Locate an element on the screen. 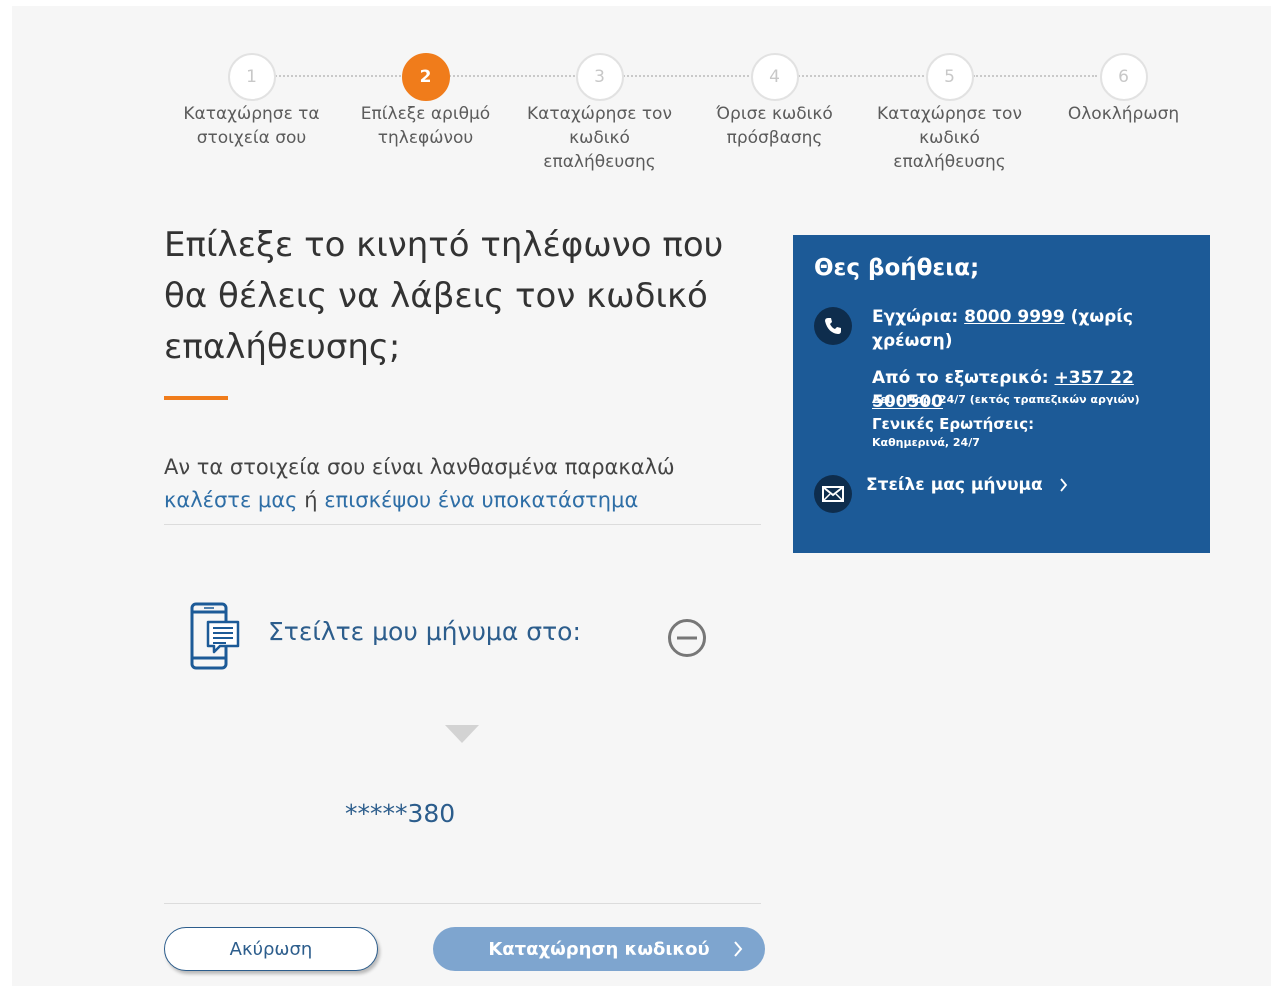 The height and width of the screenshot is (986, 1271). caret-down-icon is located at coordinates (462, 734).